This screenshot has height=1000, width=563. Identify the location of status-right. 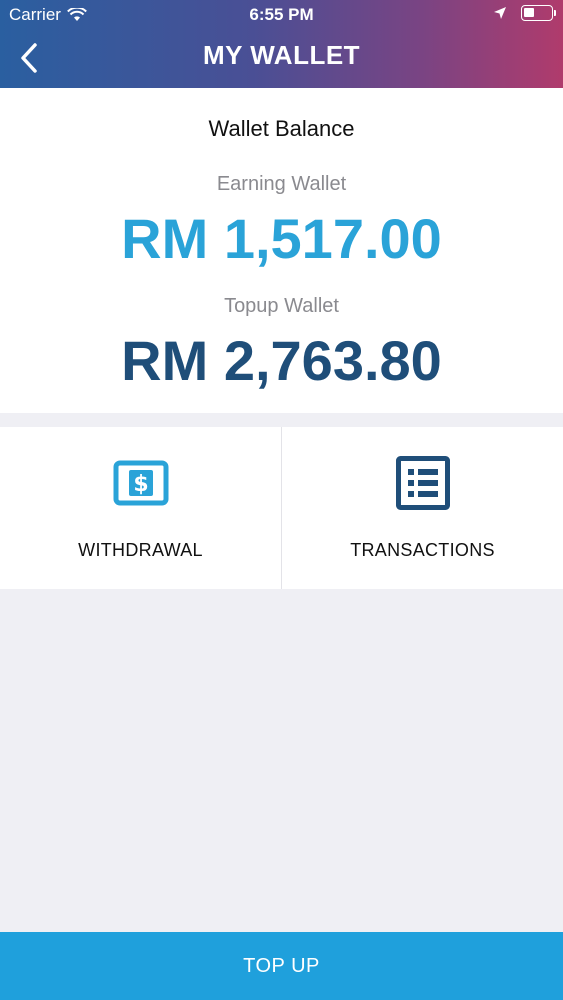
(524, 13).